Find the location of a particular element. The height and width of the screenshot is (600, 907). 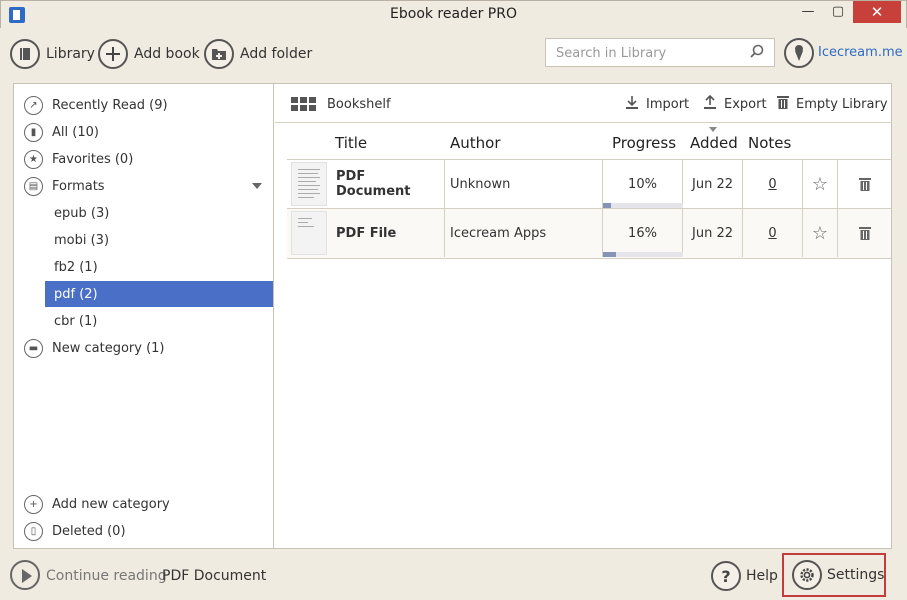

plus-icon is located at coordinates (113, 54).